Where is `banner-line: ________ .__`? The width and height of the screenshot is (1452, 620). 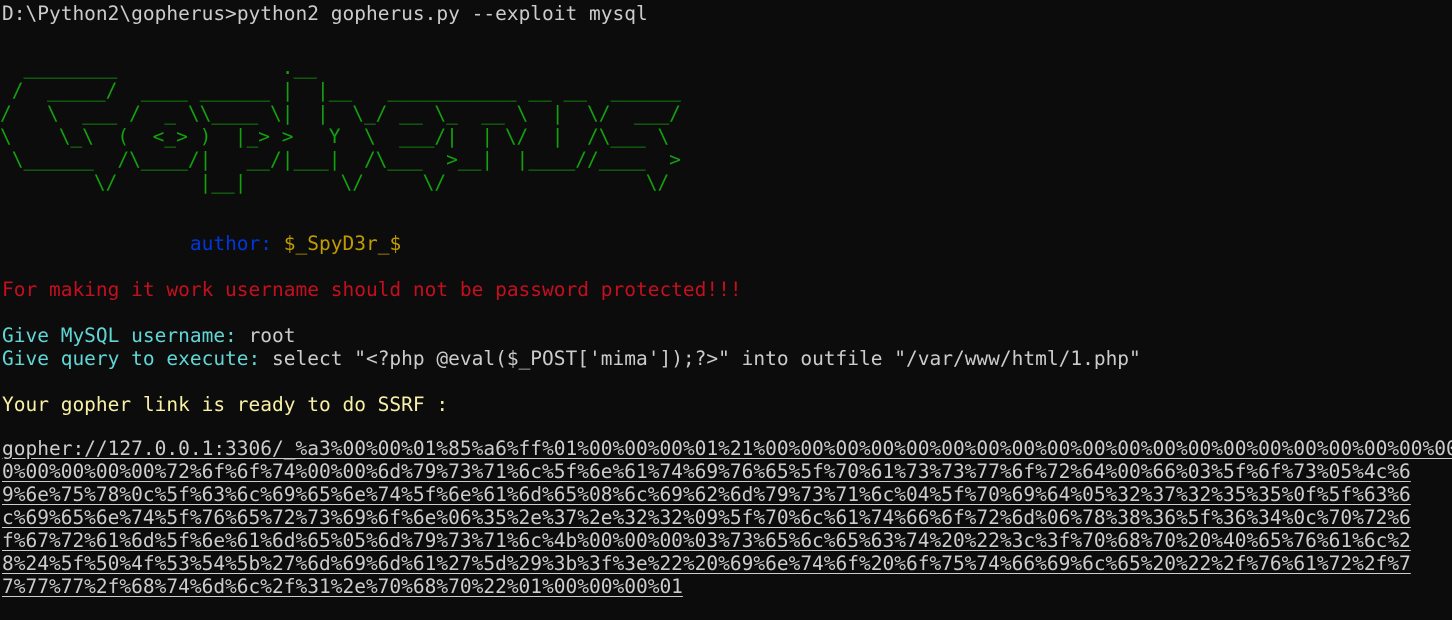
banner-line: ________ .__ is located at coordinates (158, 67).